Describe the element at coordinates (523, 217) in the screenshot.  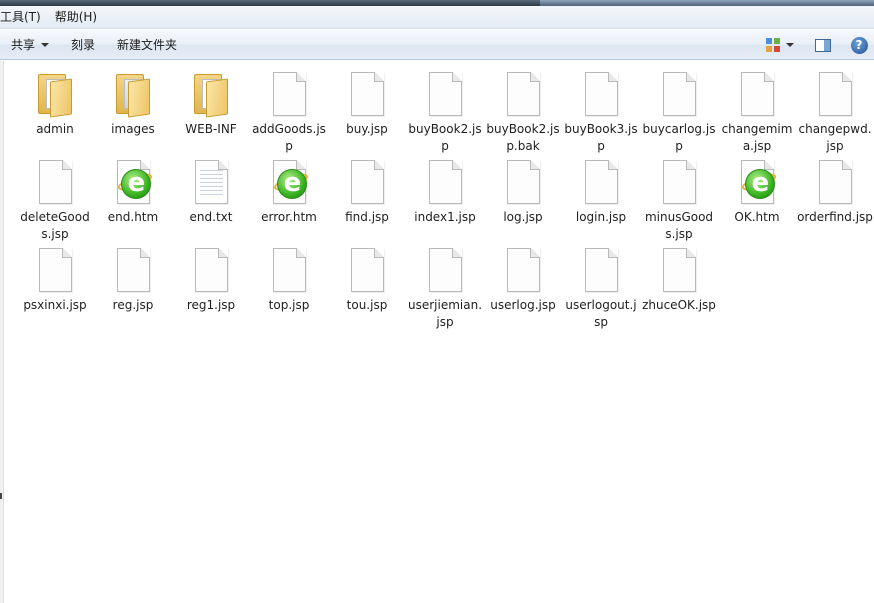
I see `file-name-label: log.jsp` at that location.